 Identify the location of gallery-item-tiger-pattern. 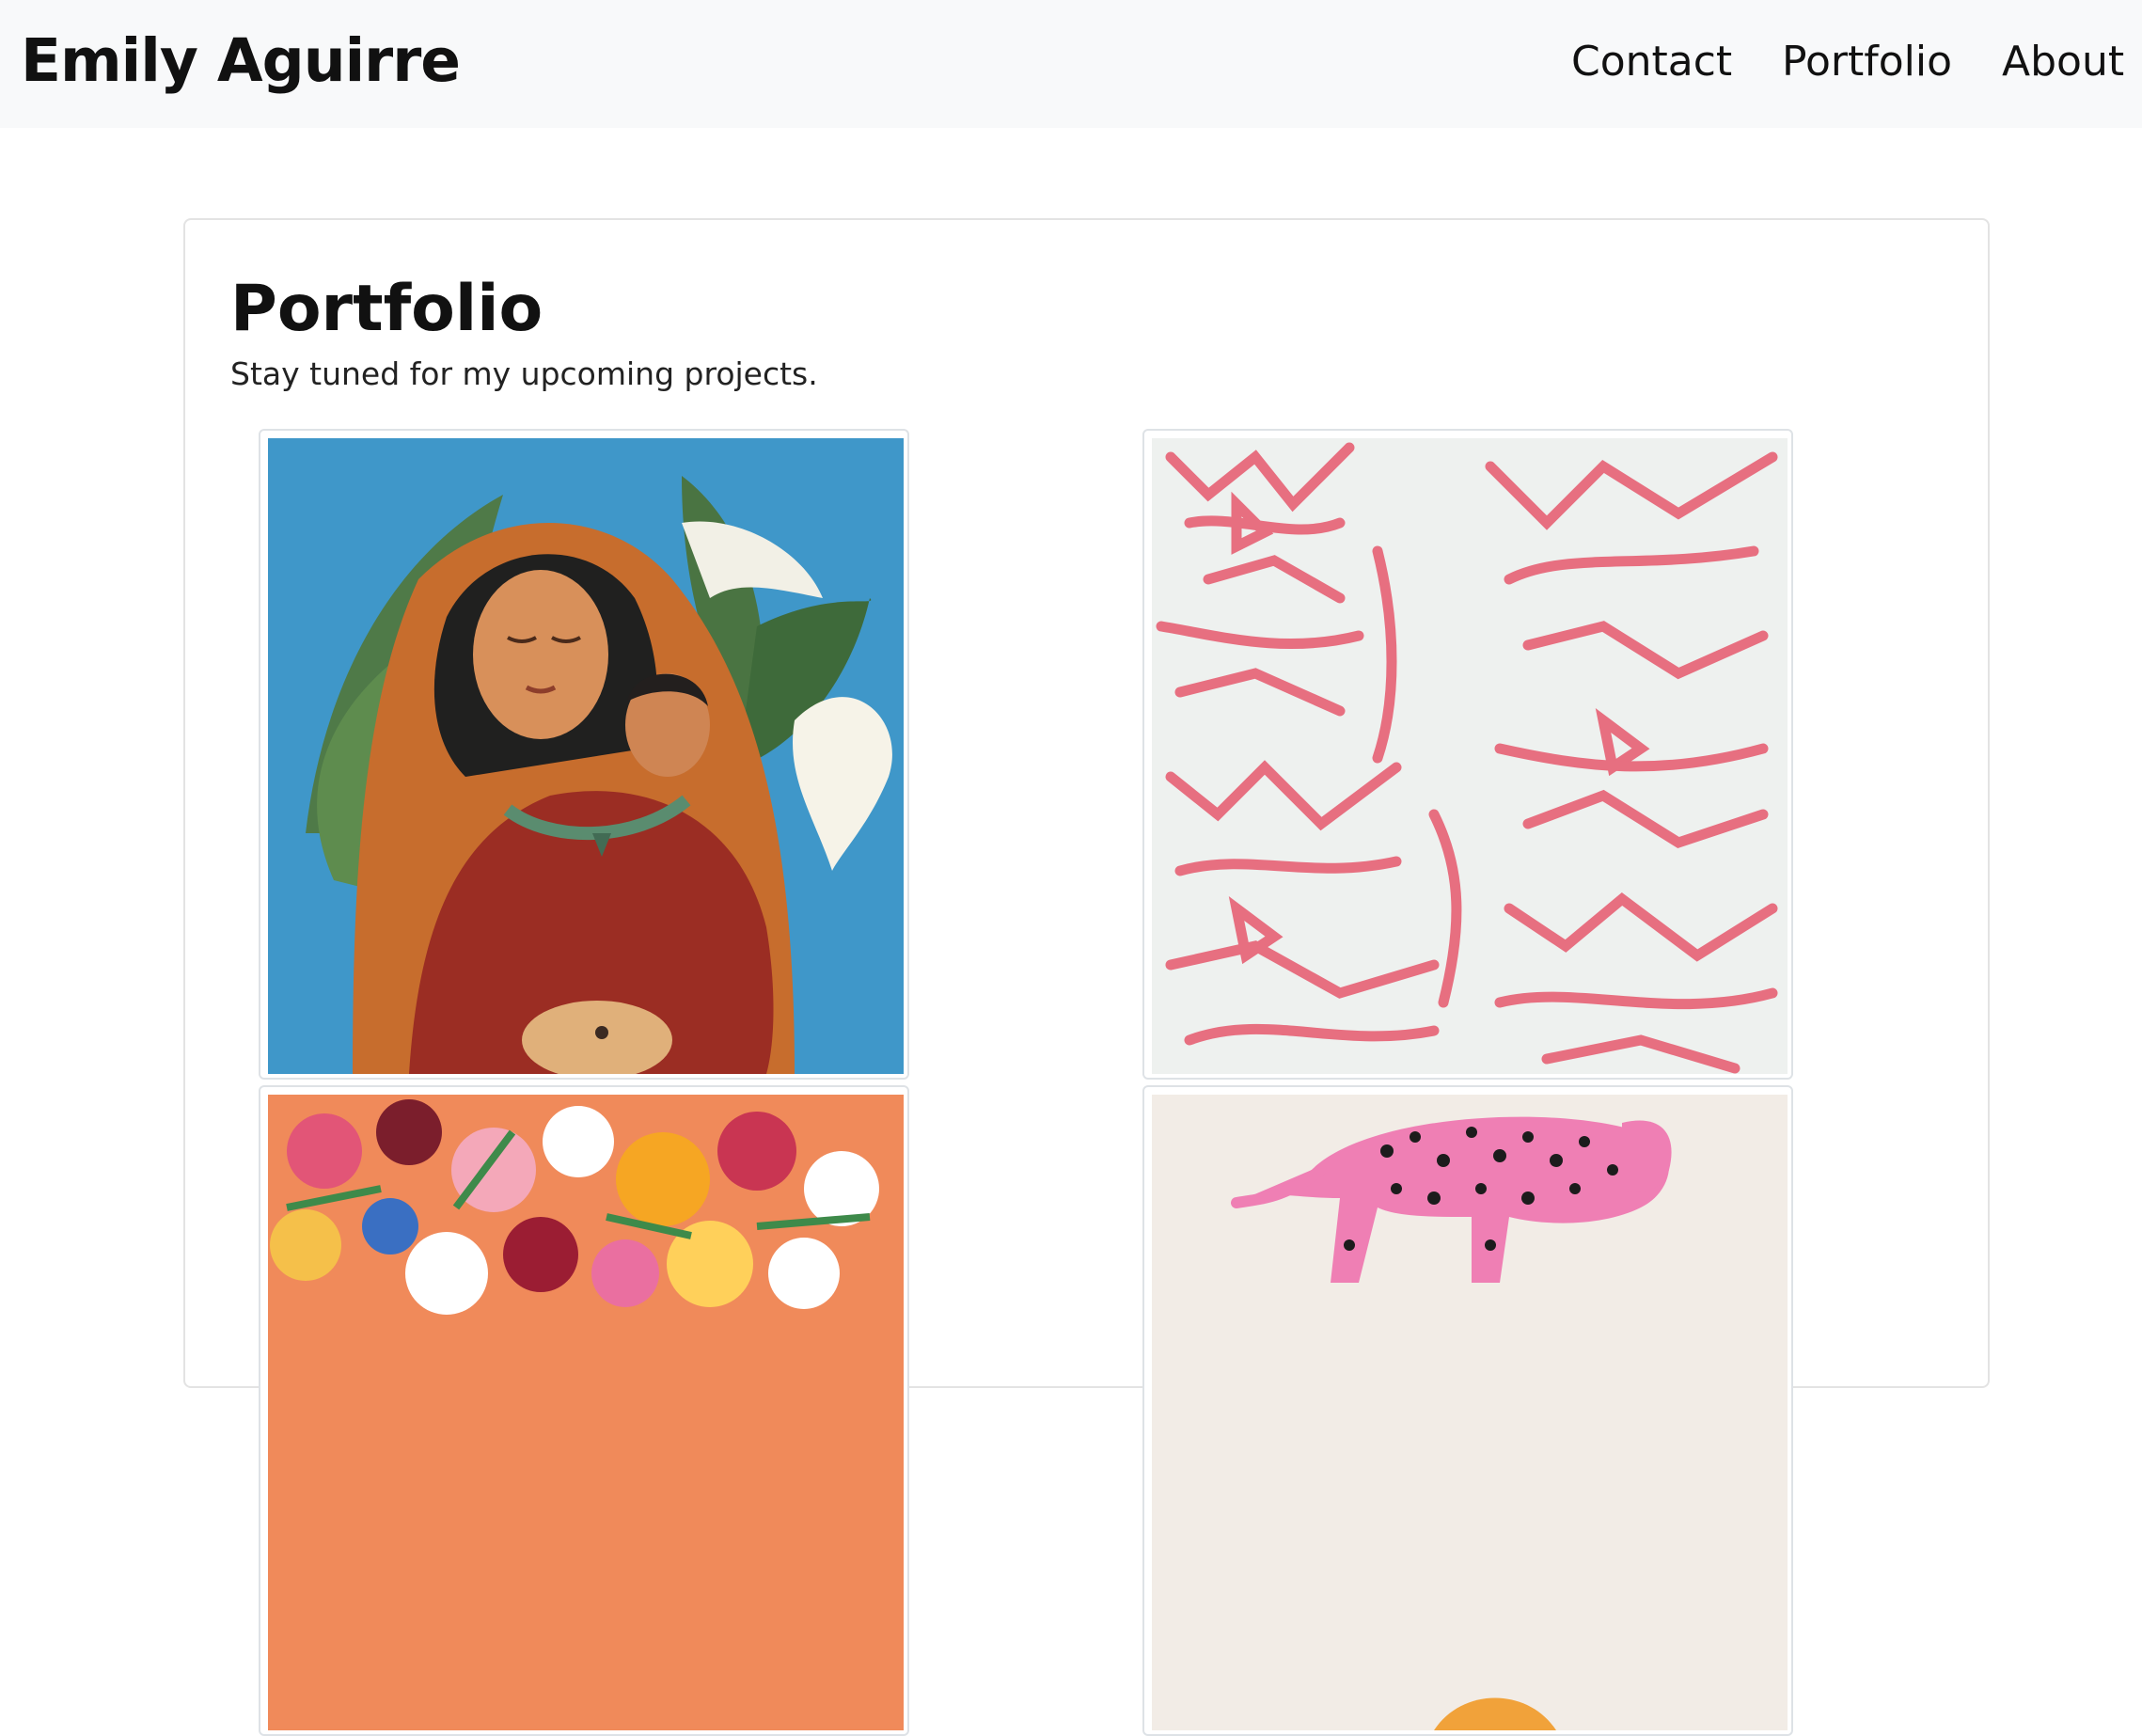
(1467, 754).